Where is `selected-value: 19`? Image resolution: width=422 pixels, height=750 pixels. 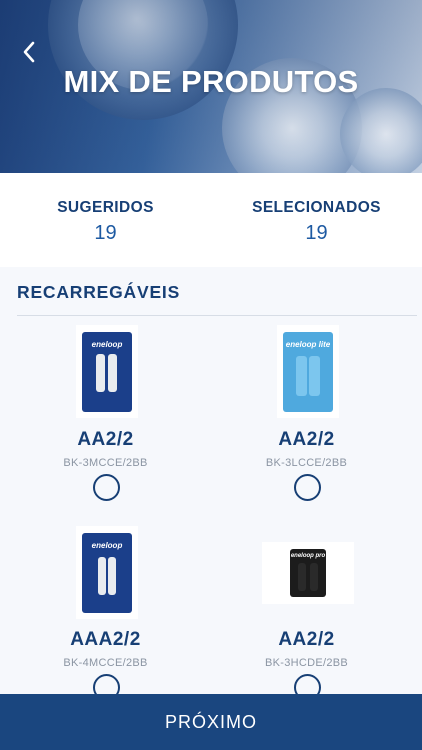
selected-value: 19 is located at coordinates (316, 233).